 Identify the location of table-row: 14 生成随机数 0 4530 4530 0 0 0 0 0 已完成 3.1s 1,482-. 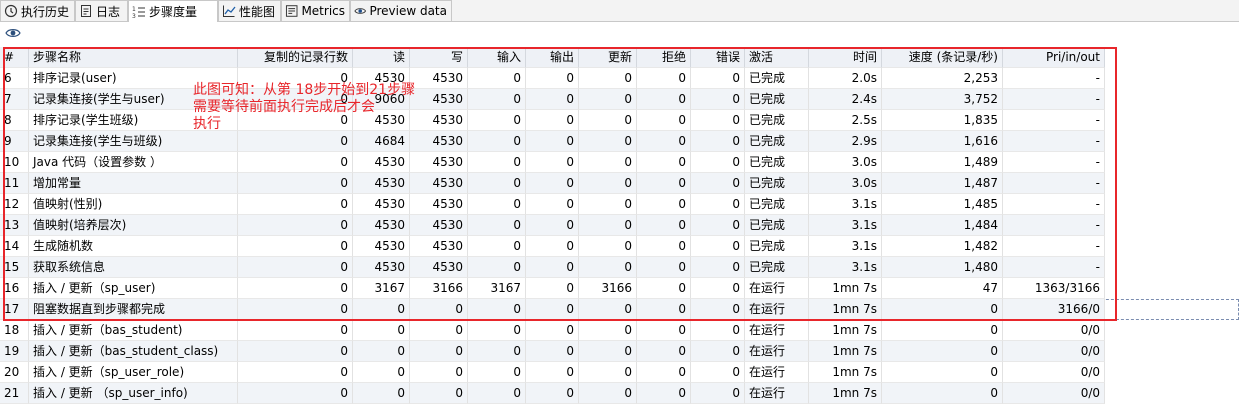
(619, 246).